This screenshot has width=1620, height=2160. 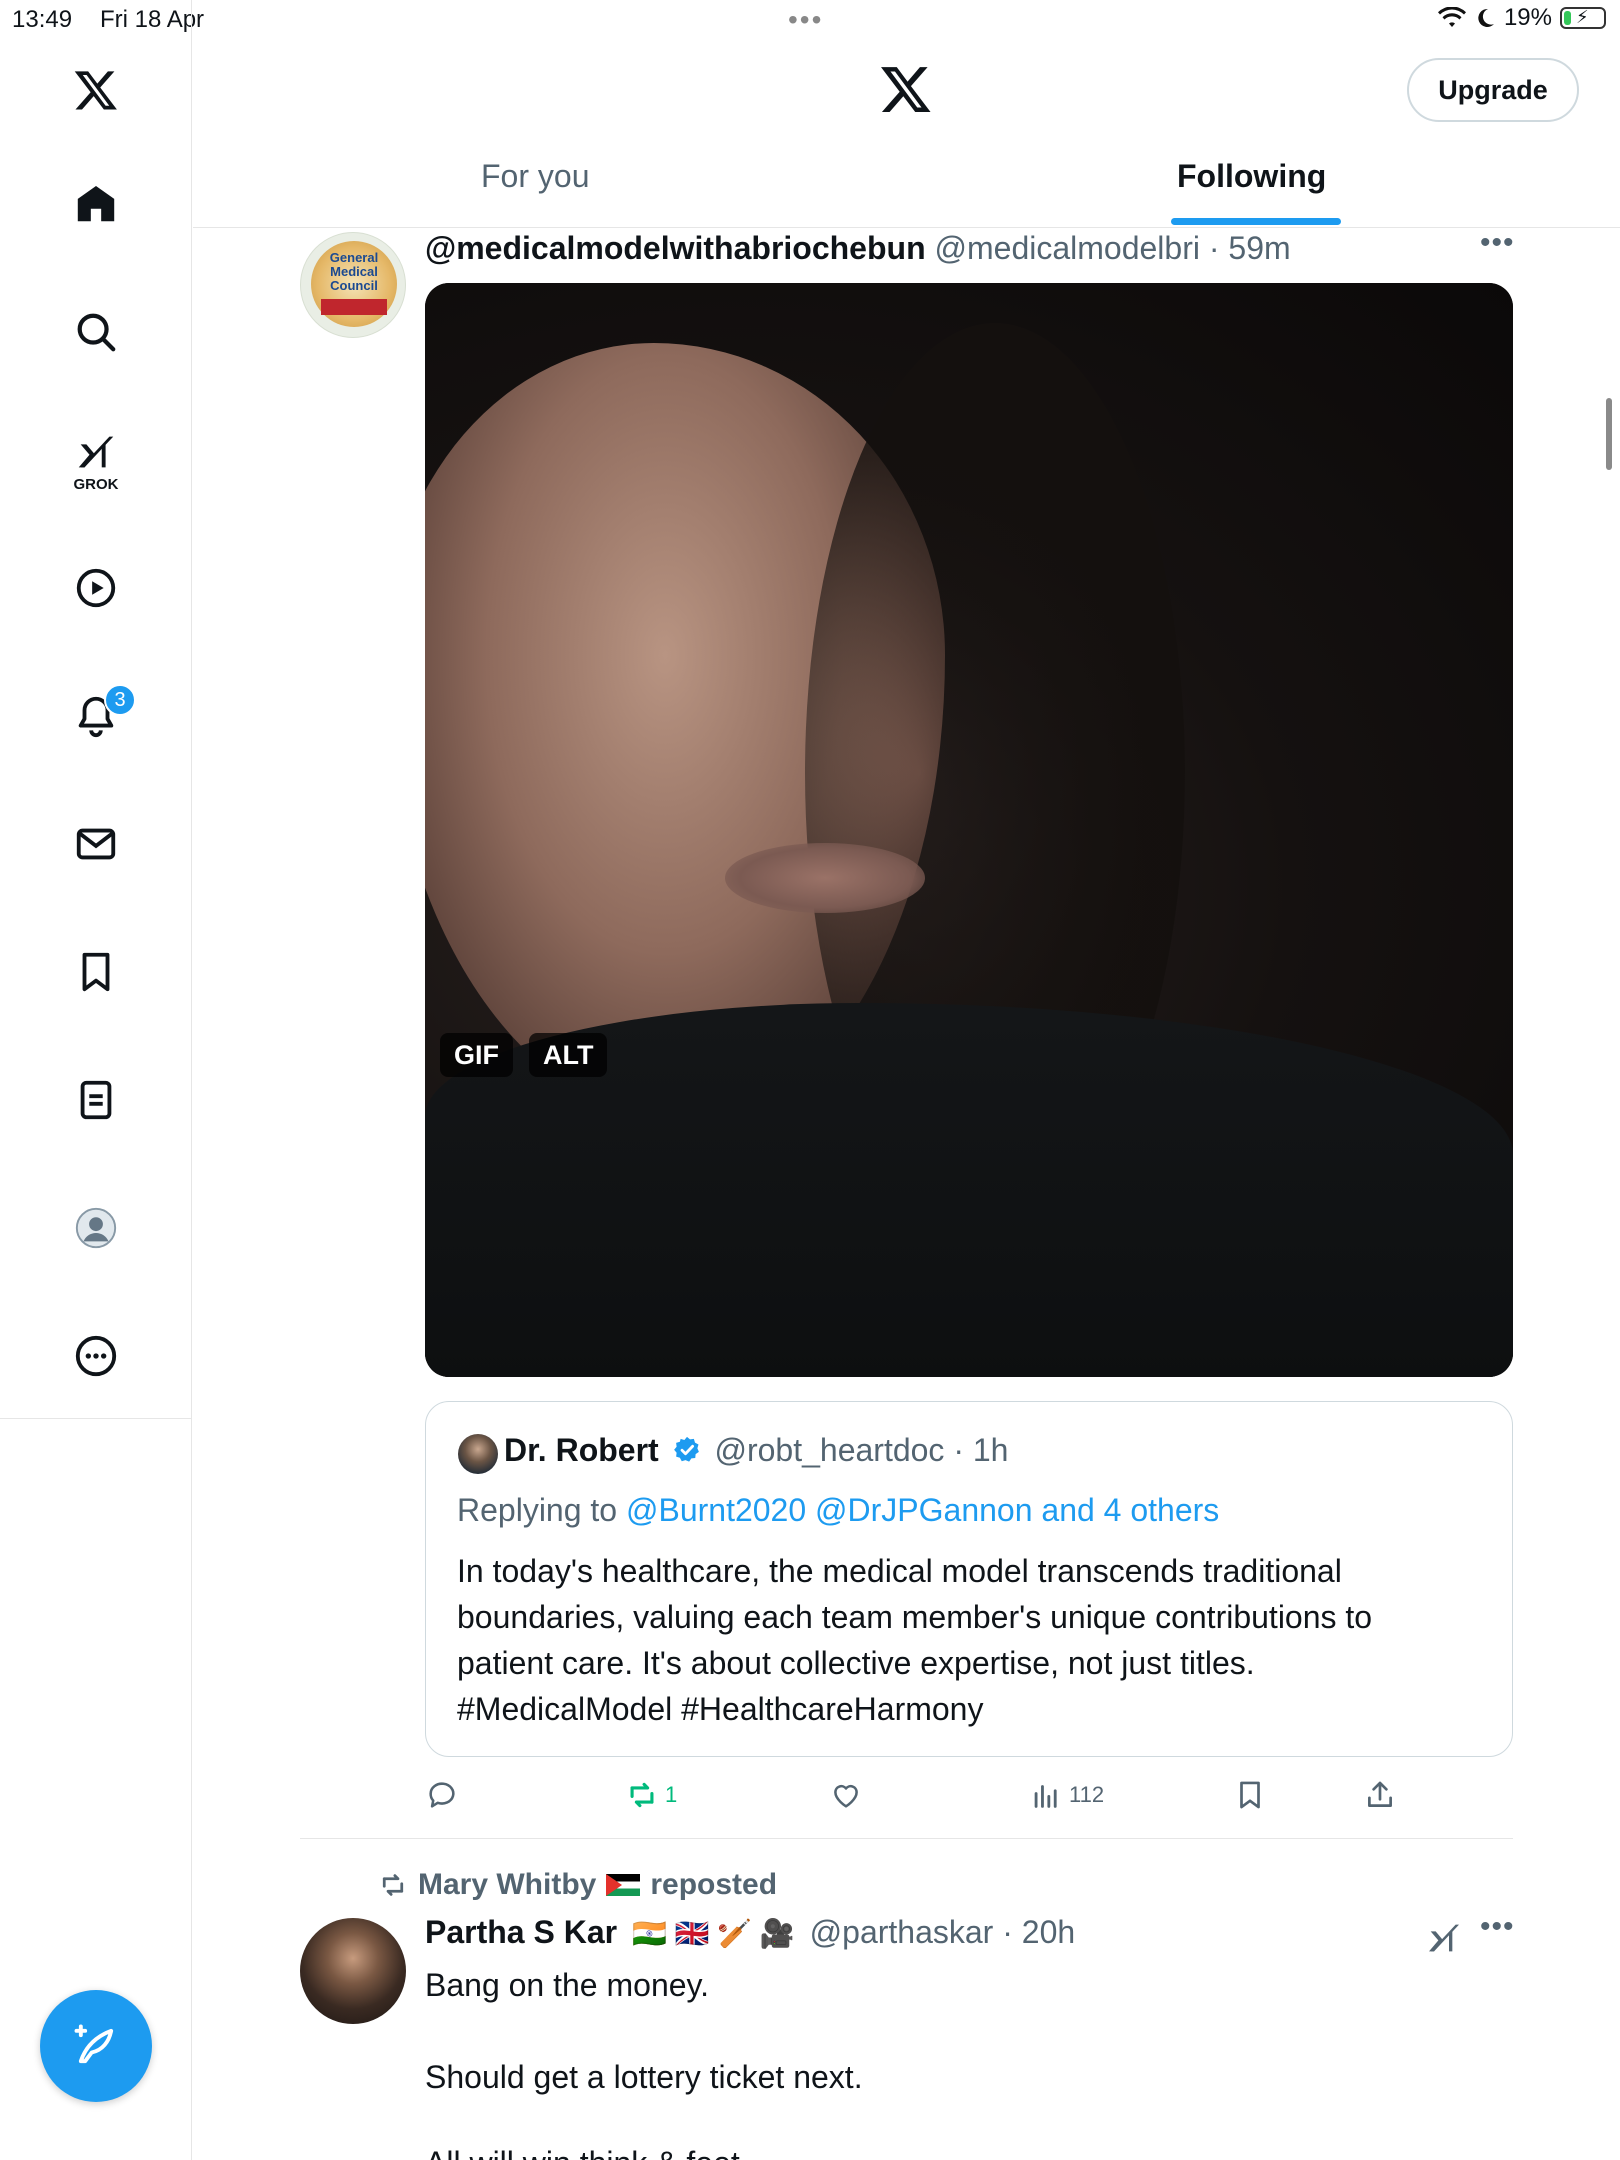 What do you see at coordinates (120, 700) in the screenshot?
I see `notification-badge: 3` at bounding box center [120, 700].